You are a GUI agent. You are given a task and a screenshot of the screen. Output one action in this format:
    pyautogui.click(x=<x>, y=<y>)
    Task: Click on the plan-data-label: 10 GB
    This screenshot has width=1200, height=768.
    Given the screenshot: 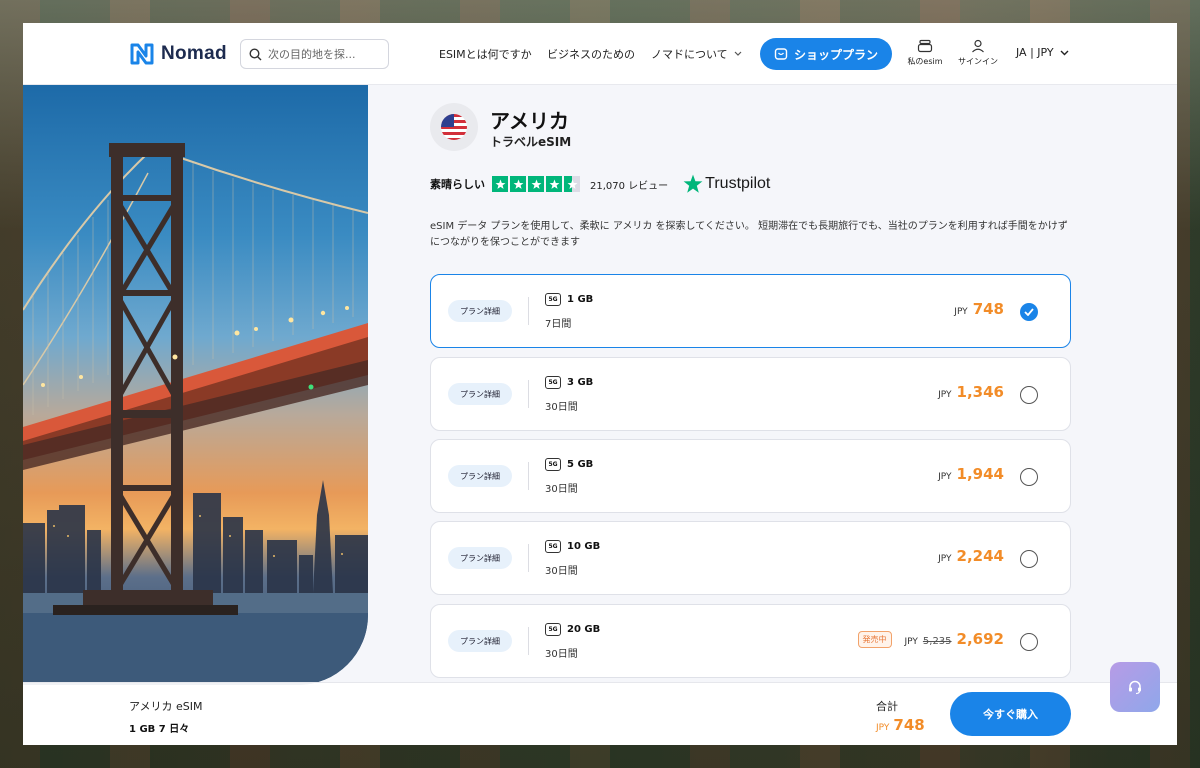 What is the action you would take?
    pyautogui.click(x=584, y=546)
    